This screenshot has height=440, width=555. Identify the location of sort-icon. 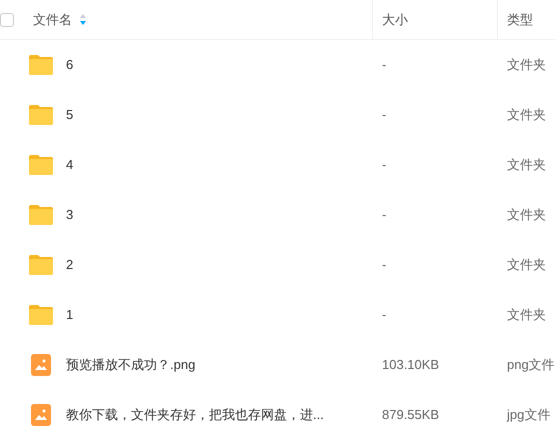
(83, 19).